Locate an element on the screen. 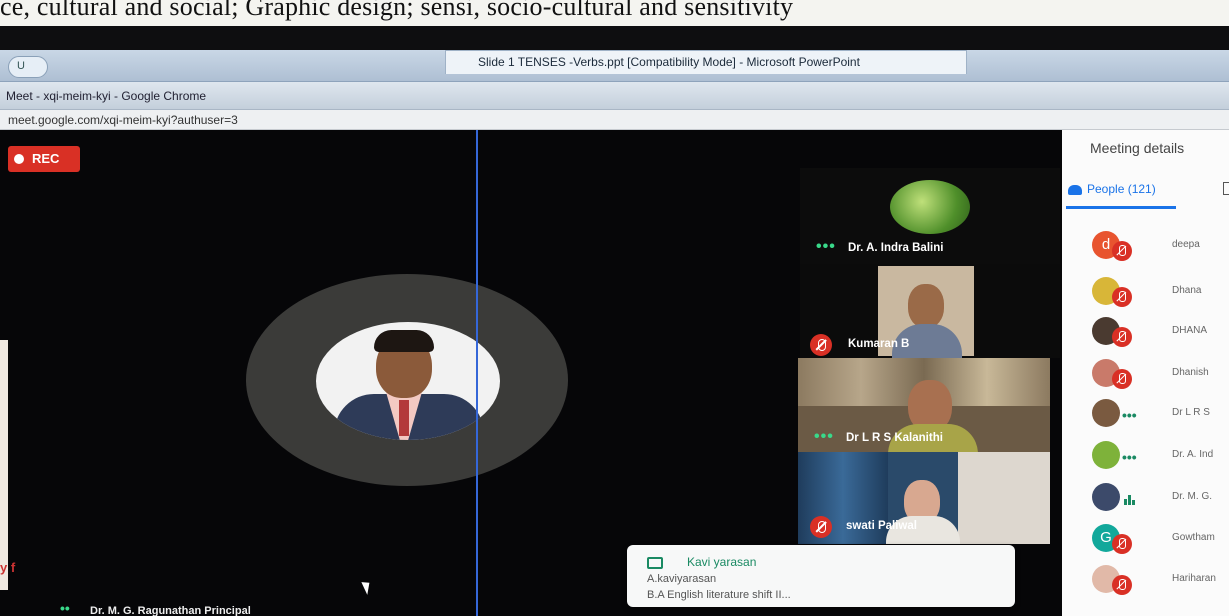 The width and height of the screenshot is (1229, 616). participant-row: Dhanish is located at coordinates (1145, 373).